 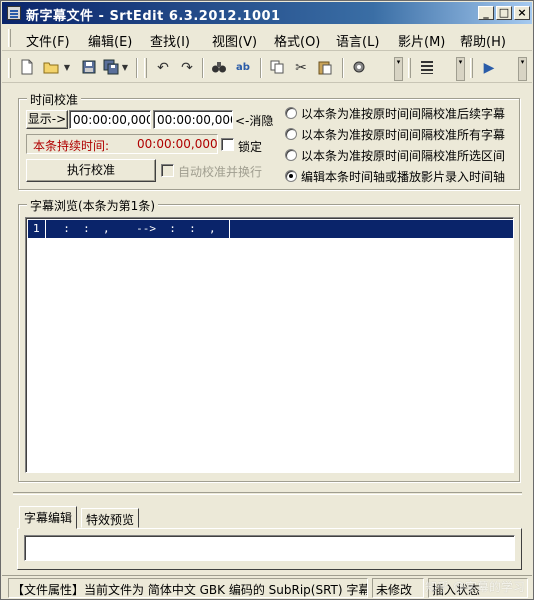 I want to click on radio-option-3-label: 以本条为准按原时间间隔校准所选区间, so click(x=403, y=156).